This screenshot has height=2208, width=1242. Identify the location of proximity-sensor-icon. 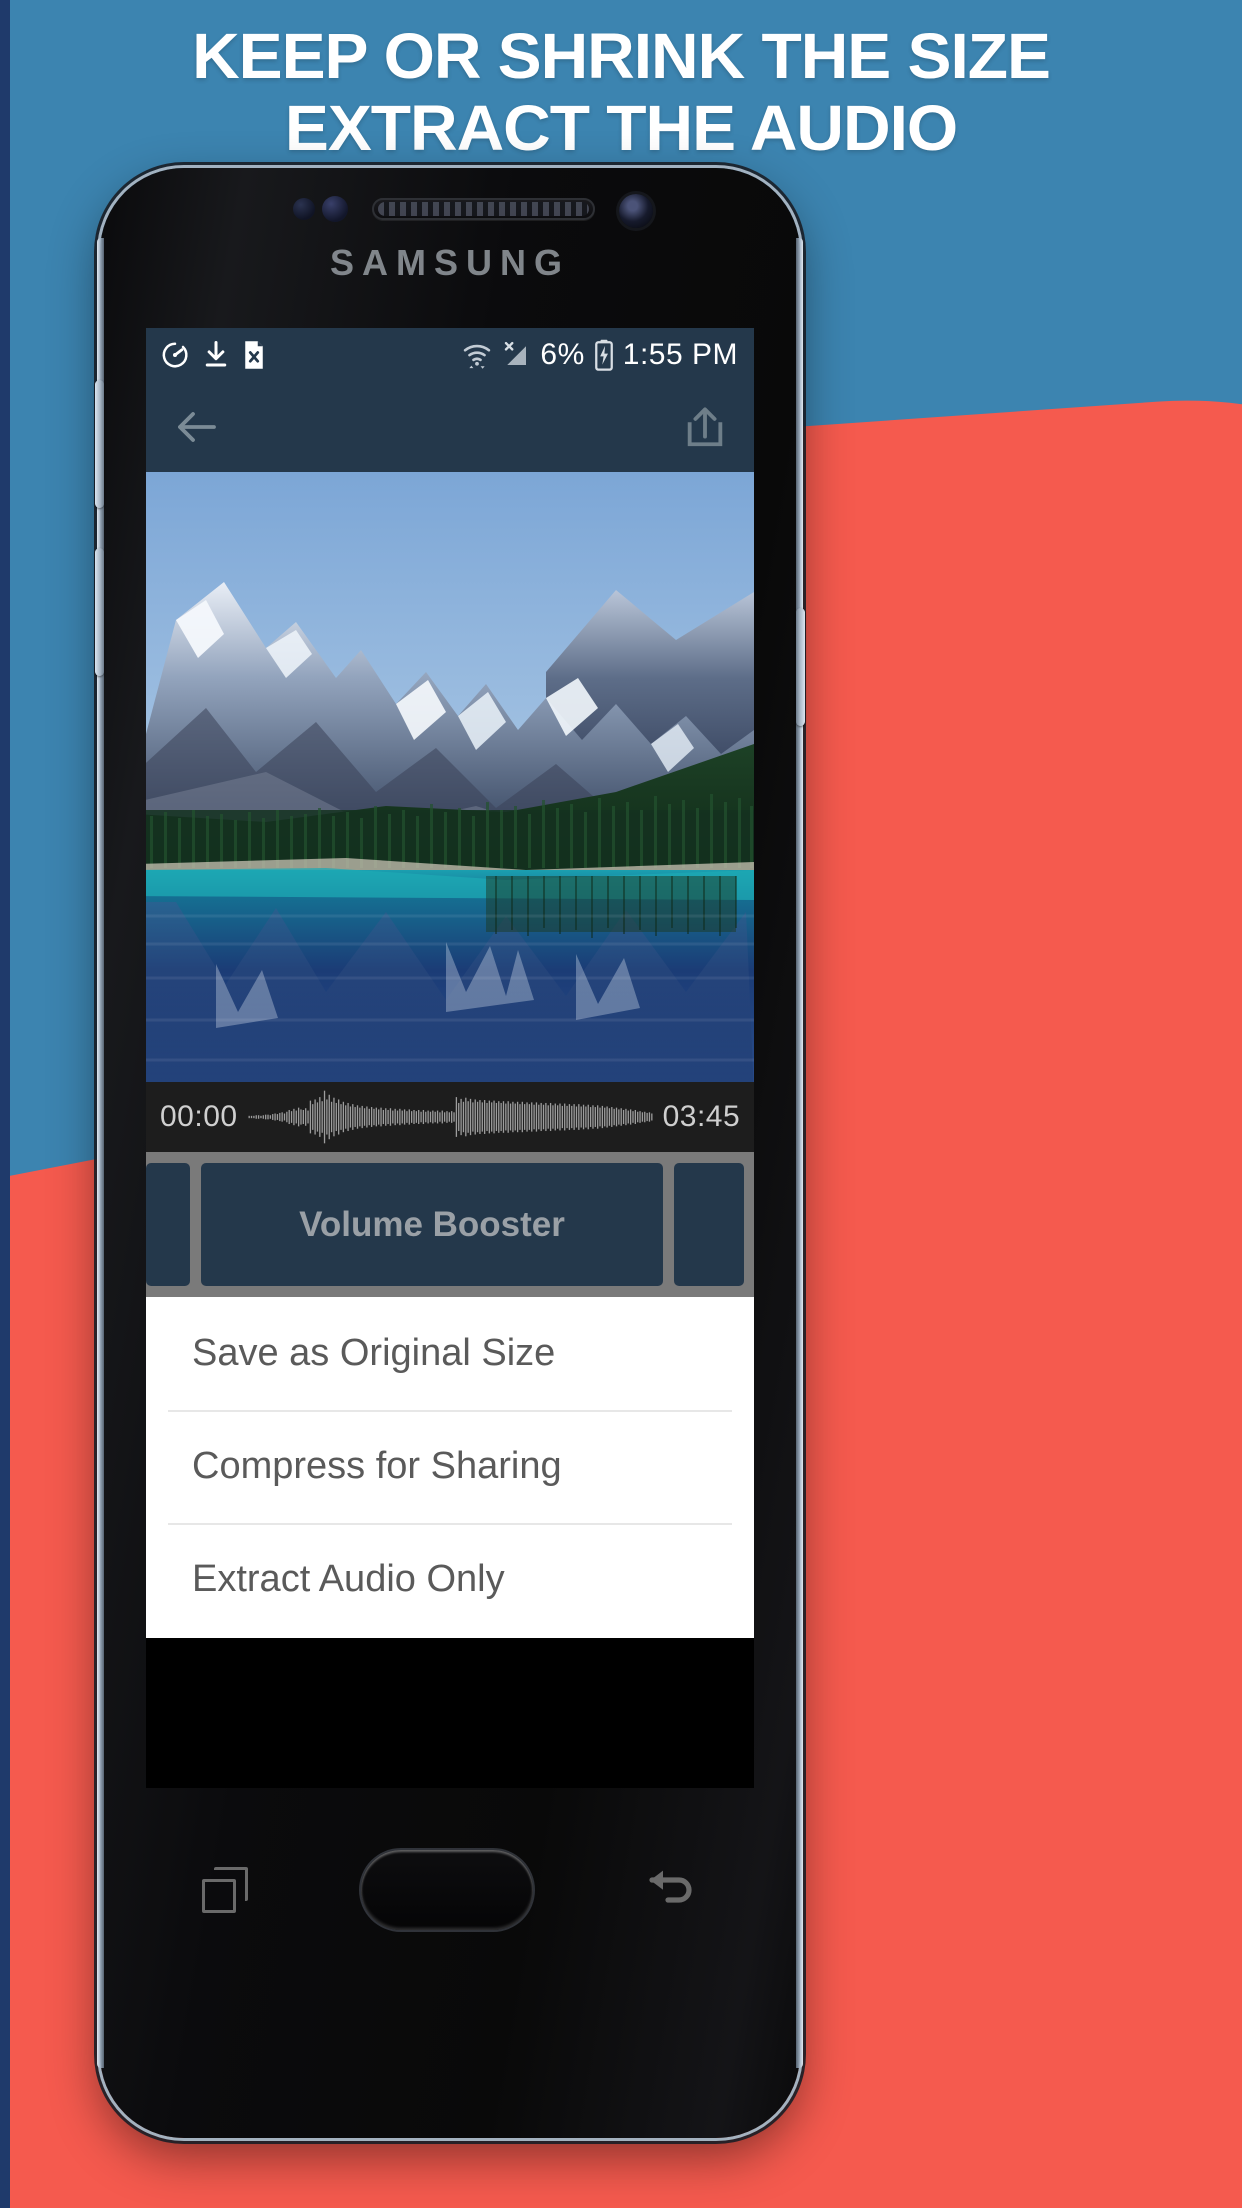
(304, 209).